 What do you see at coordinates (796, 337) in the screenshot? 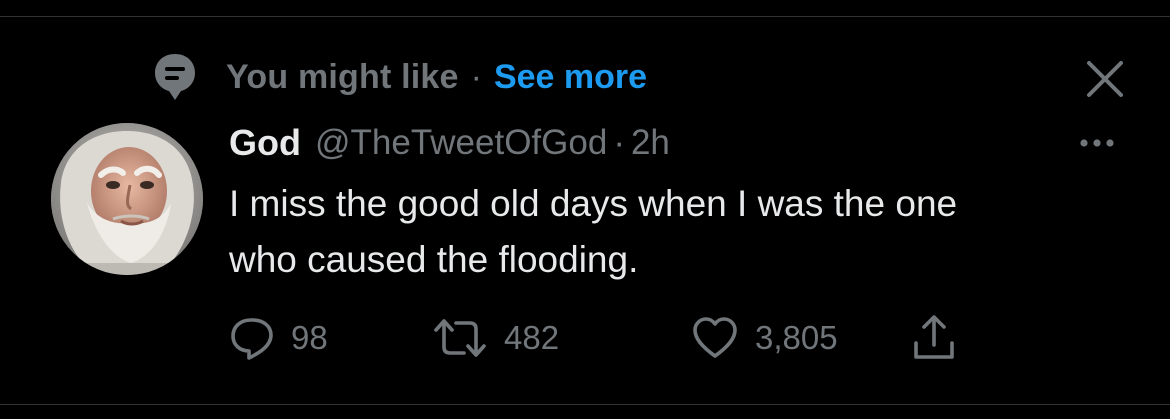
I see `like-count: 3,805` at bounding box center [796, 337].